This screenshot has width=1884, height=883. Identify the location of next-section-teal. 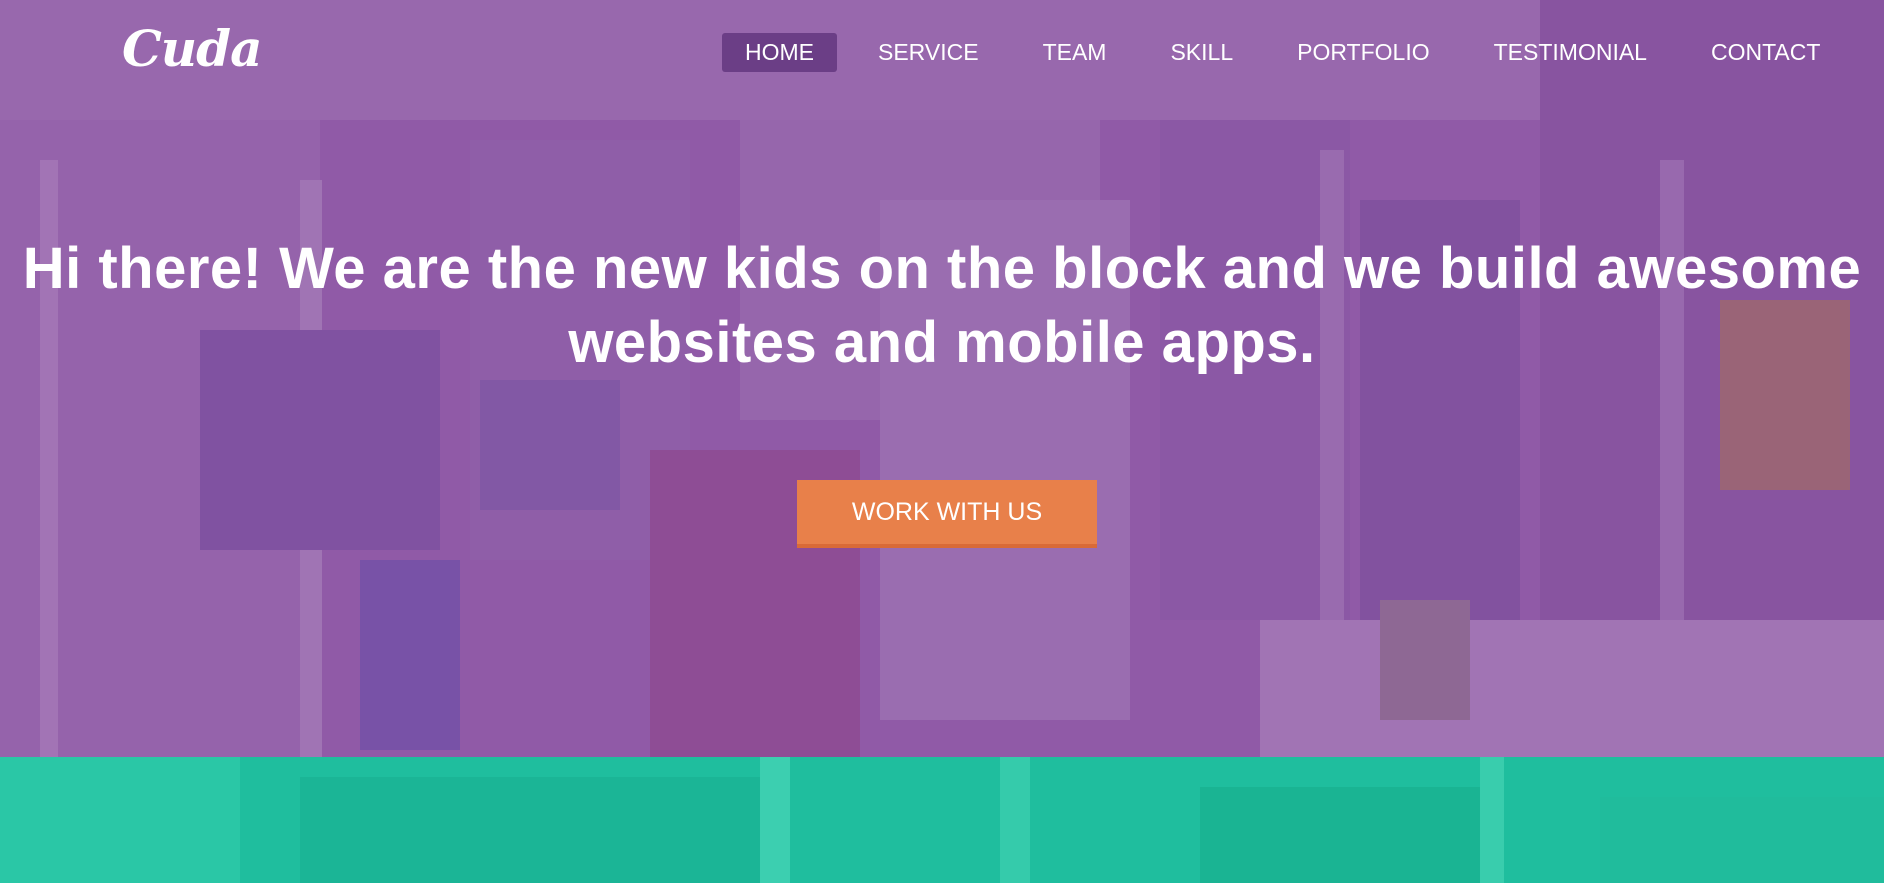
(942, 820).